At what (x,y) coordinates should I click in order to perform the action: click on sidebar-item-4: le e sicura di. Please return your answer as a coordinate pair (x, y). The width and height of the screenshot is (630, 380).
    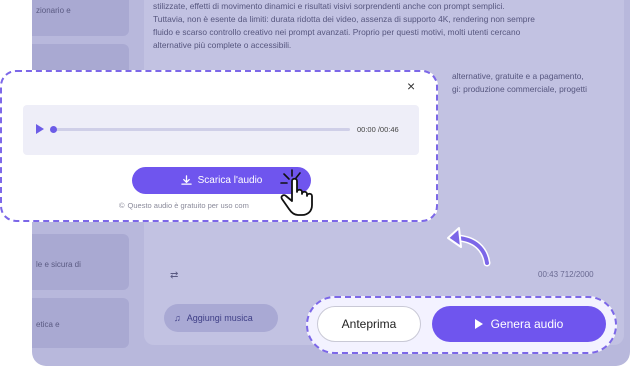
    Looking at the image, I should click on (80, 262).